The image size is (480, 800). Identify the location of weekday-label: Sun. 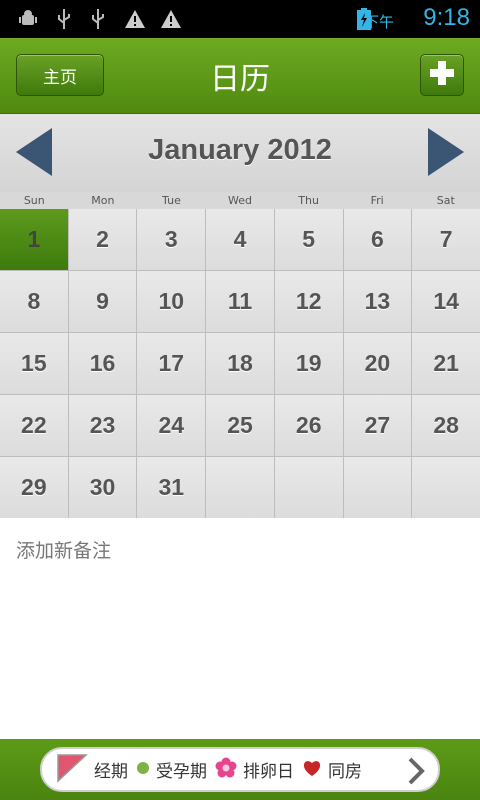
(34, 200).